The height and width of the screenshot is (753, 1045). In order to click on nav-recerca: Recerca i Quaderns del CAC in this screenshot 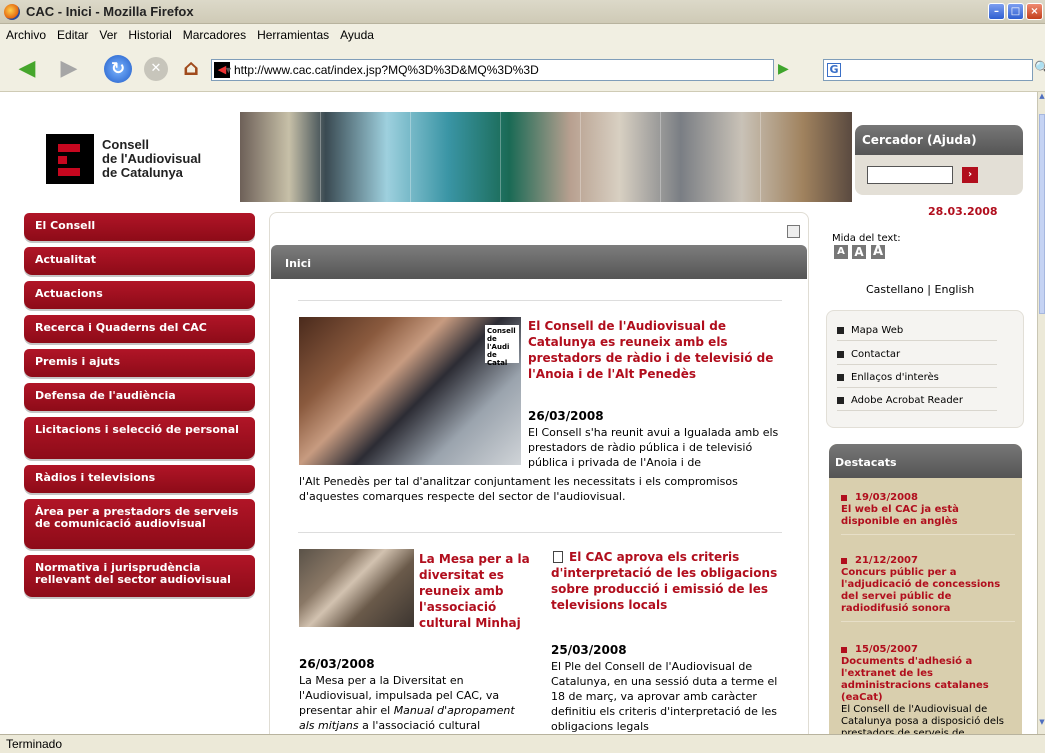, I will do `click(139, 329)`.